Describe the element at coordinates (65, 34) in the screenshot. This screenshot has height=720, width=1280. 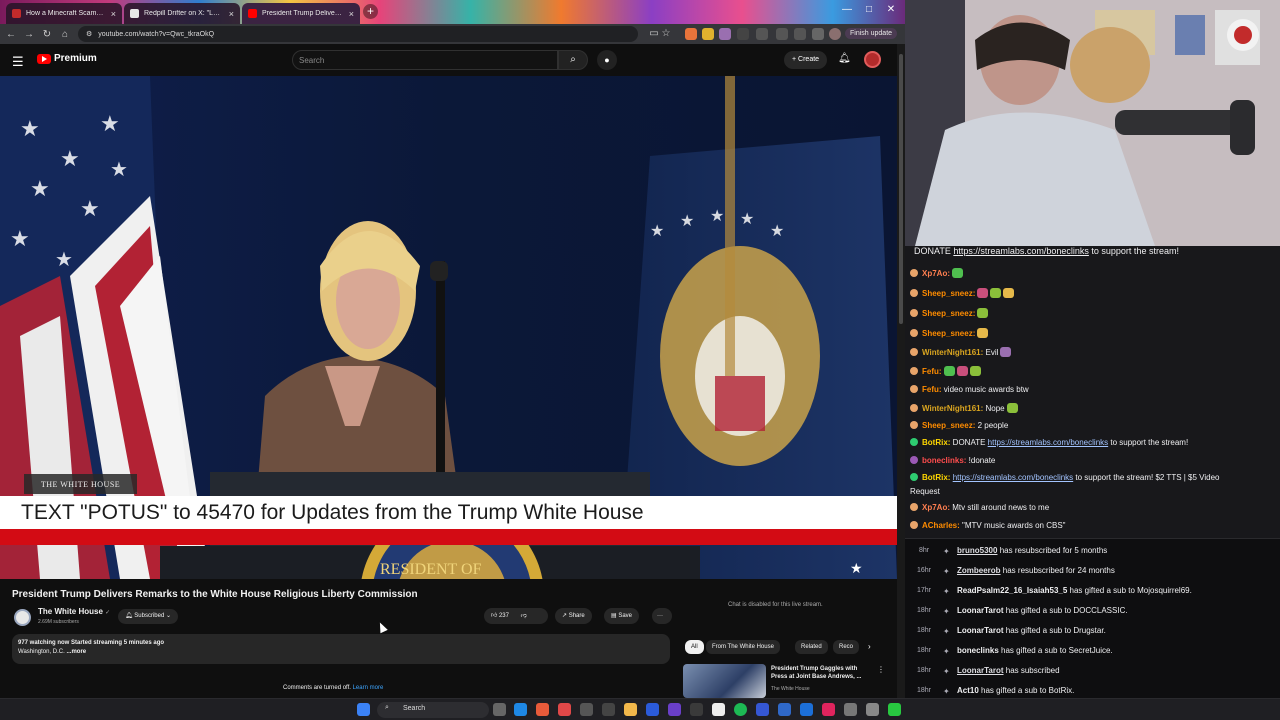
I see `home-icon: ⌂` at that location.